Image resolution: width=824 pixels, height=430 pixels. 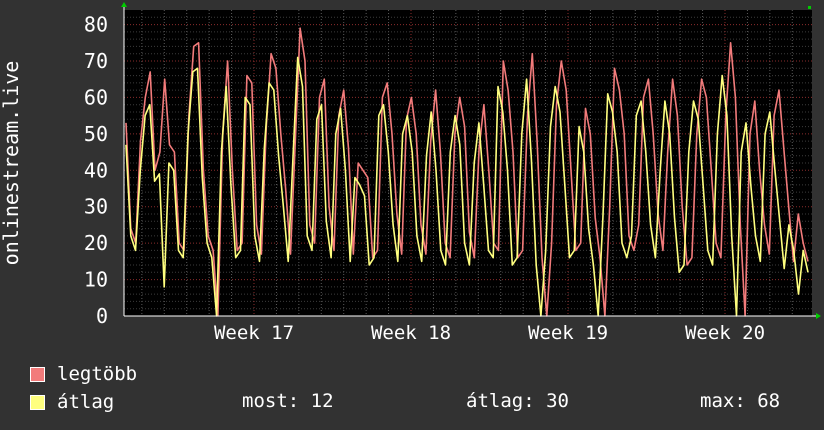 What do you see at coordinates (96, 134) in the screenshot?
I see `y-tick-label: 50` at bounding box center [96, 134].